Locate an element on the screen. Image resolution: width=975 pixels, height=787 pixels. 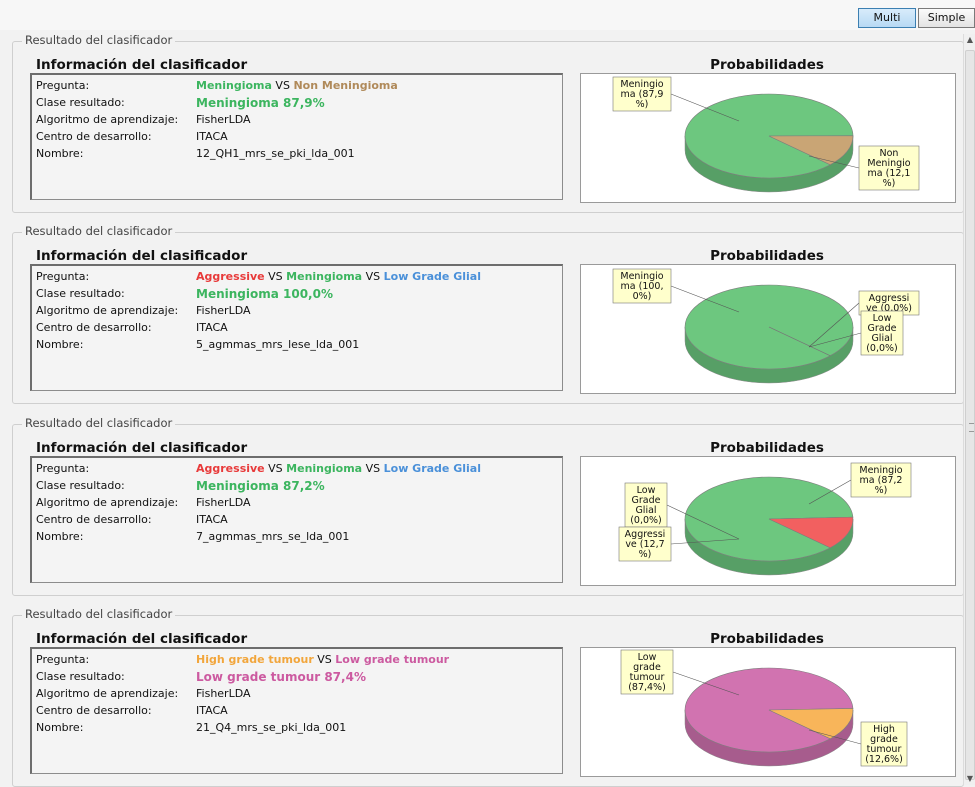
field-value: 12_QH1_mrs_se_pki_lda_001 is located at coordinates (275, 153).